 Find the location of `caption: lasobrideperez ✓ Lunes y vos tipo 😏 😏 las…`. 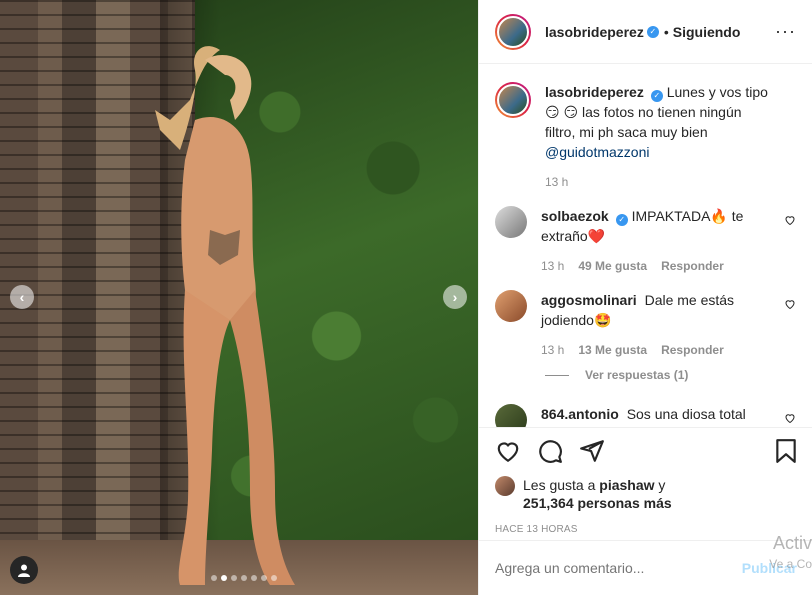

caption: lasobrideperez ✓ Lunes y vos tipo 😏 😏 las… is located at coordinates (645, 137).